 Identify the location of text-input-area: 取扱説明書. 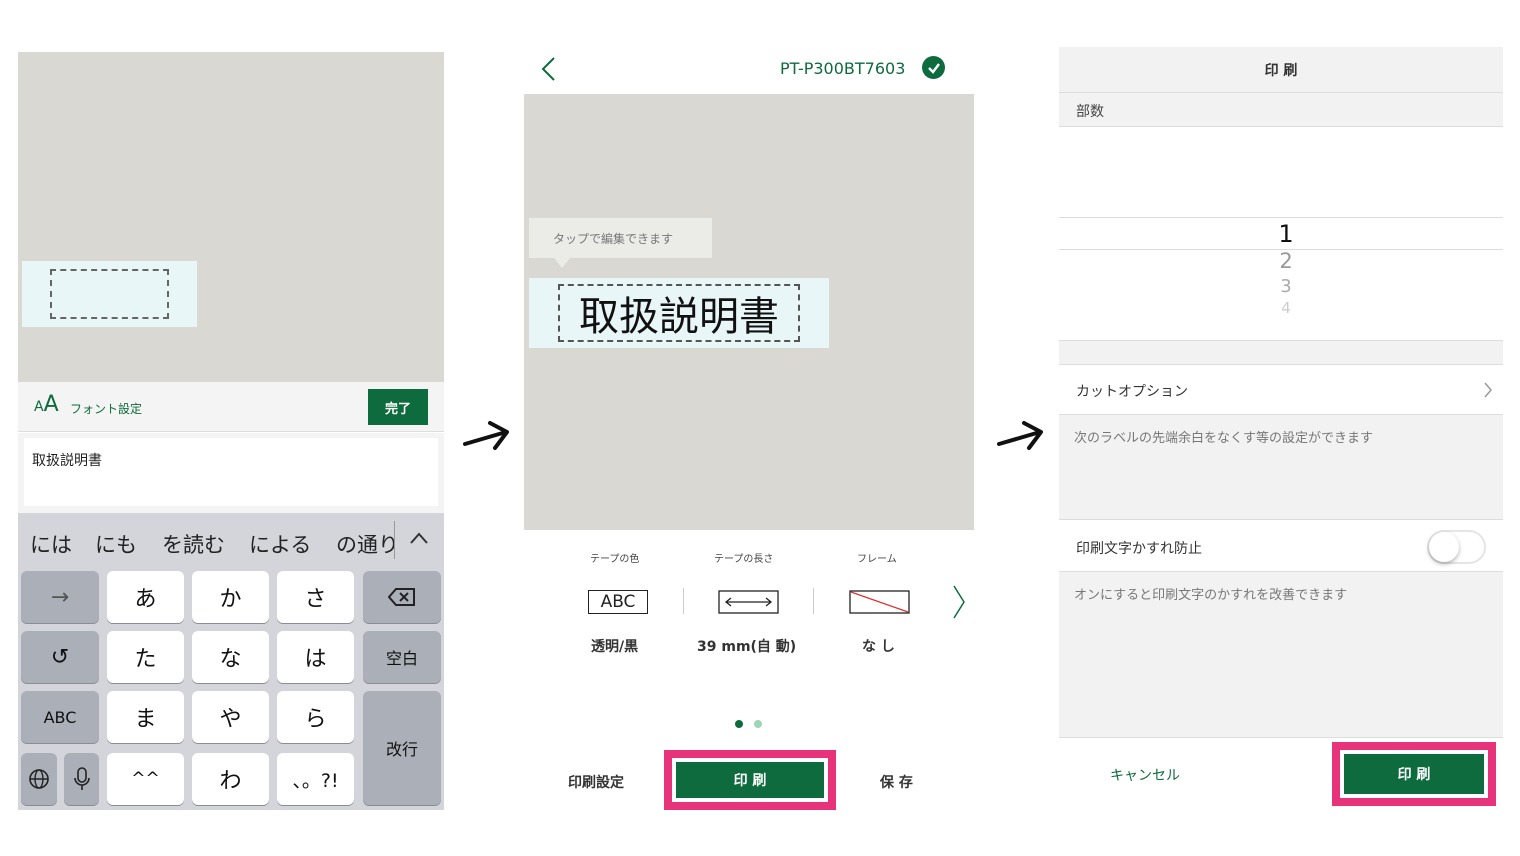
(231, 473).